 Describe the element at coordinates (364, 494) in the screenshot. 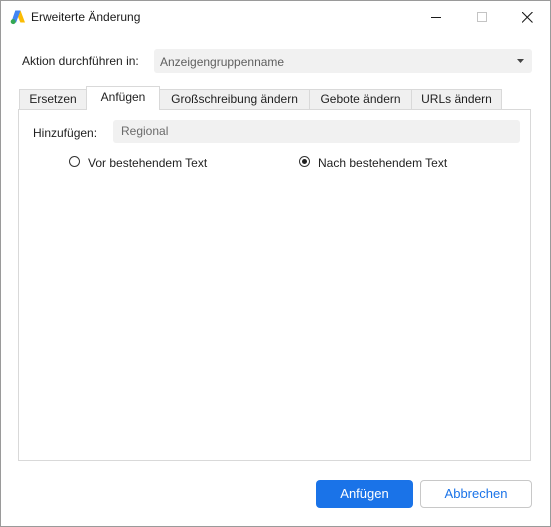

I see `append-button: Anfügen` at that location.